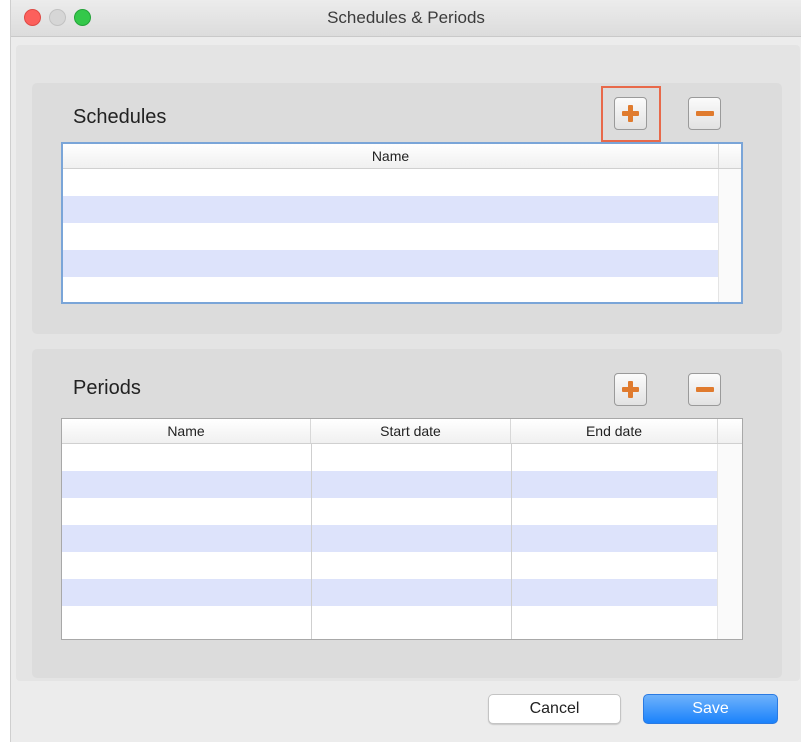 This screenshot has width=801, height=742. I want to click on periods-table-header: Name Start date End date, so click(402, 431).